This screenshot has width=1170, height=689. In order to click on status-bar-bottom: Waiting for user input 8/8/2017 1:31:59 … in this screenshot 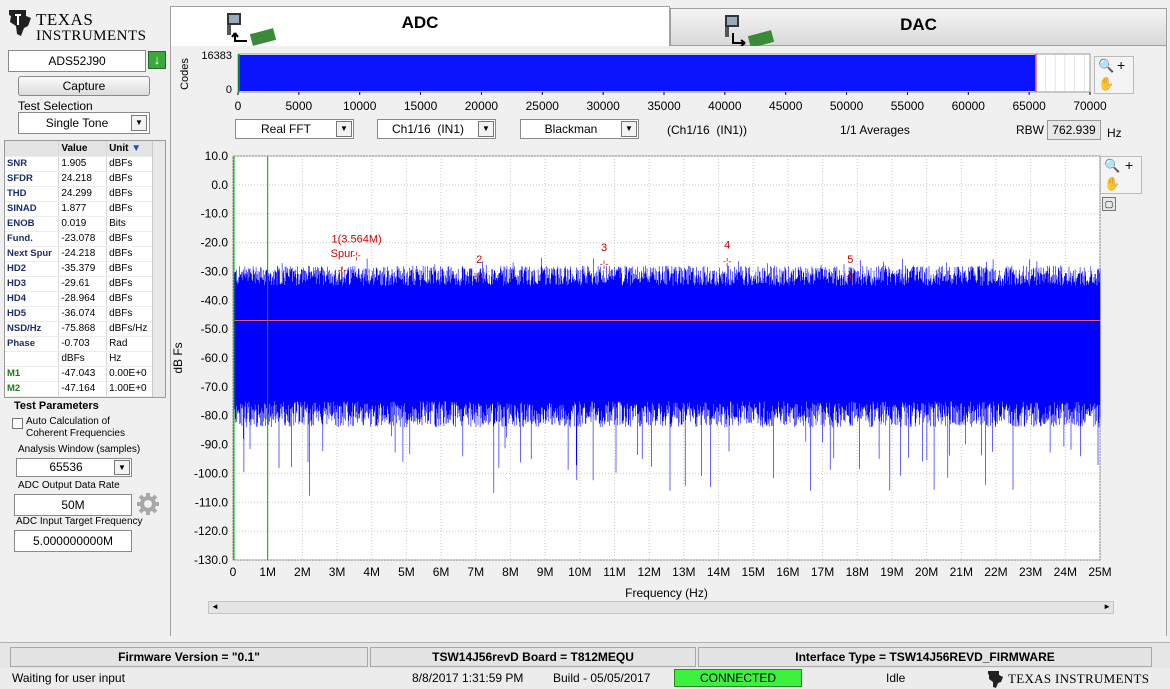, I will do `click(585, 678)`.